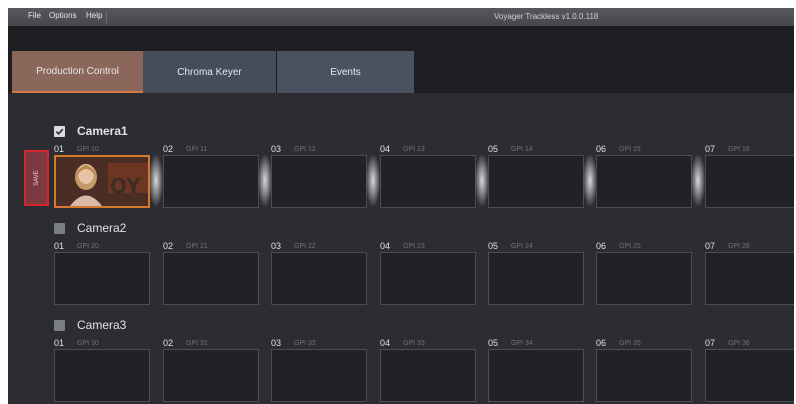  What do you see at coordinates (414, 246) in the screenshot?
I see `slot-gpi-label: GPI 23` at bounding box center [414, 246].